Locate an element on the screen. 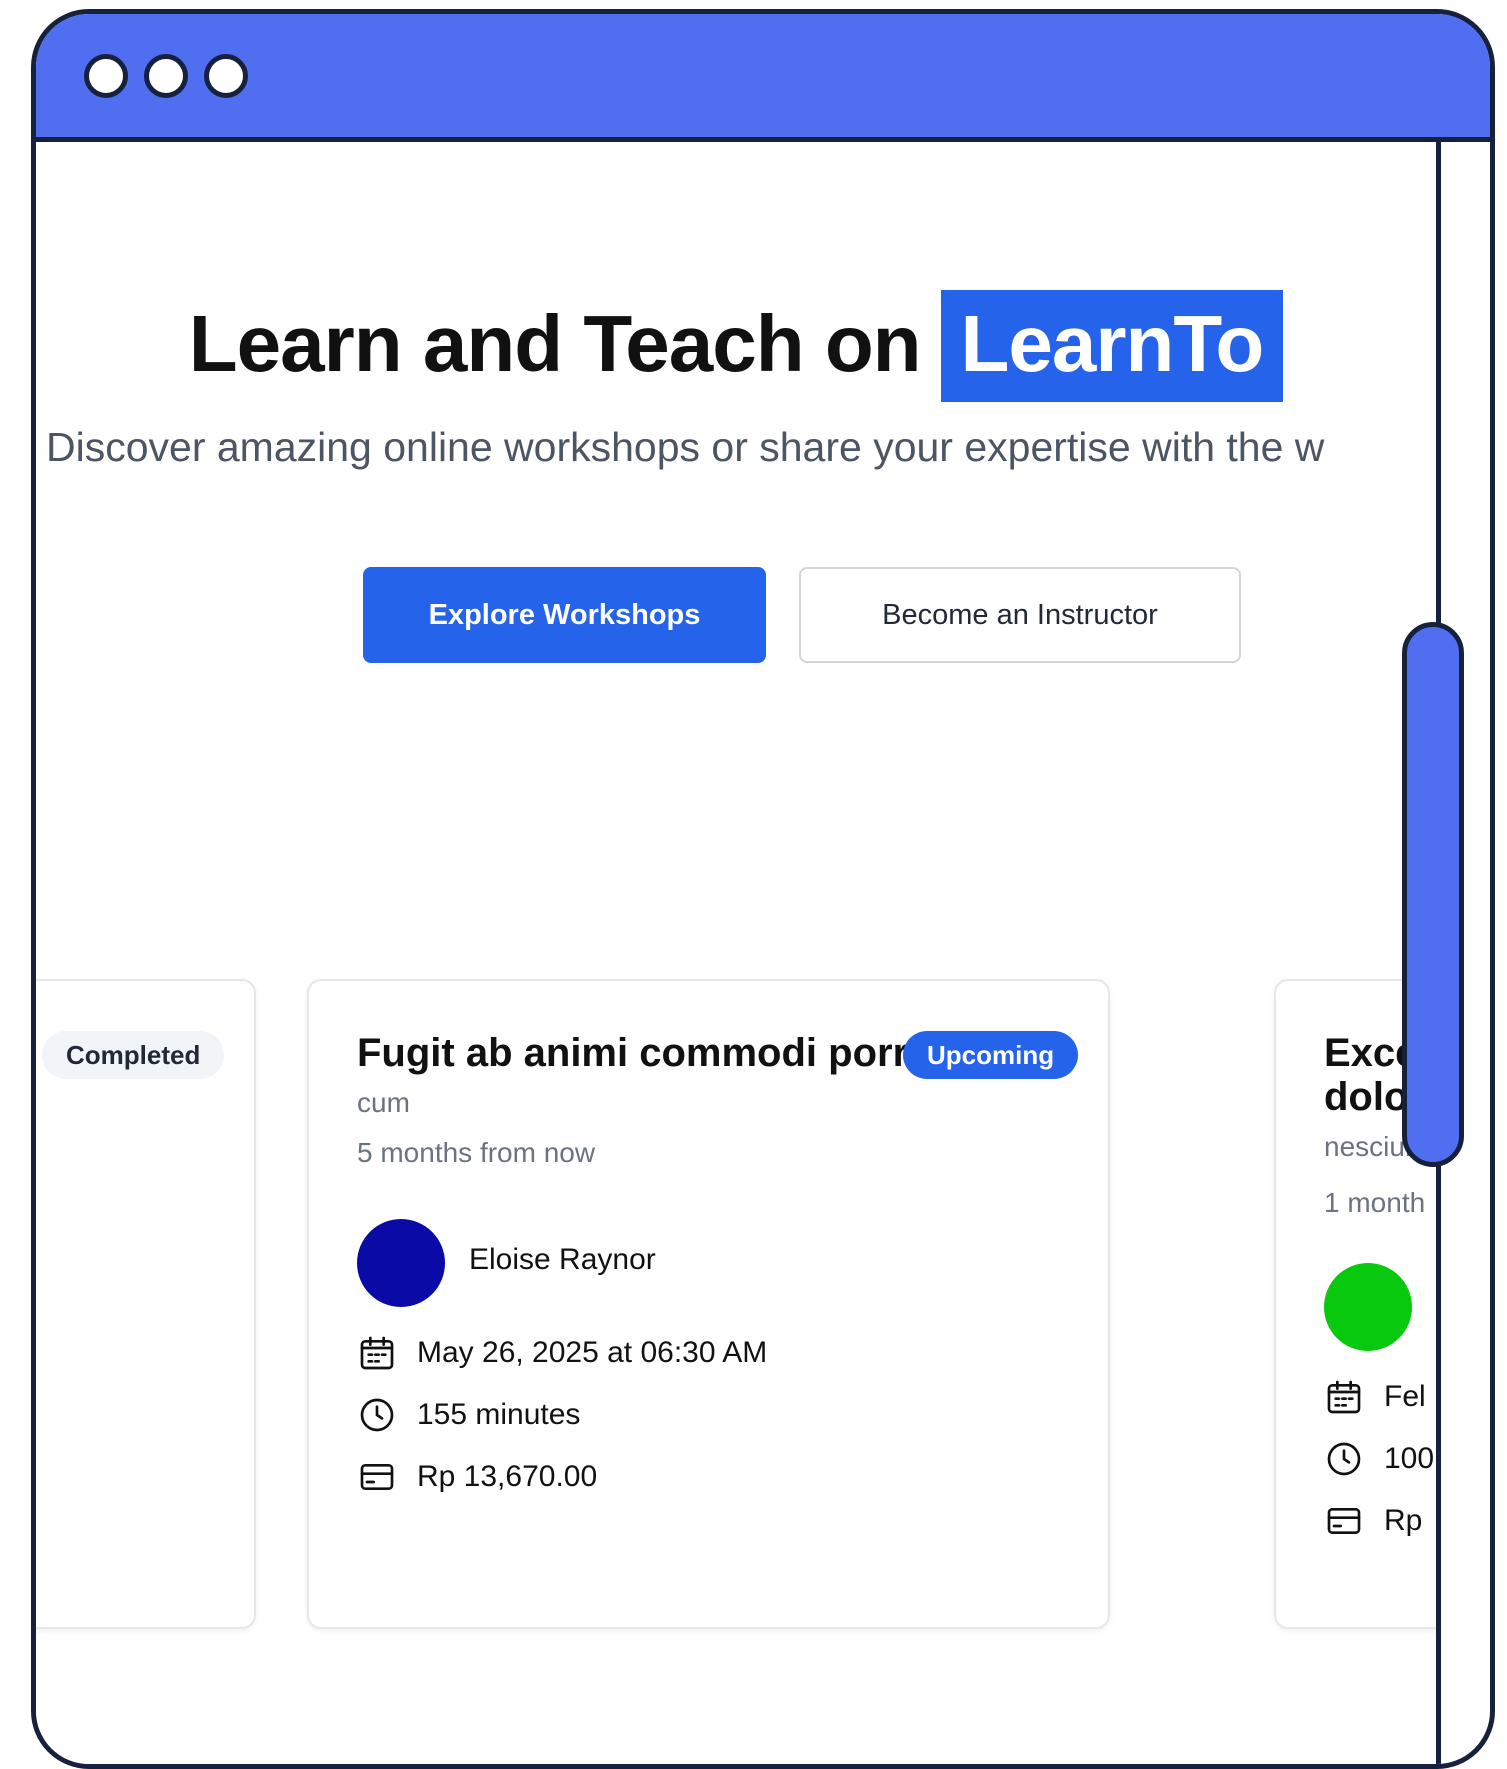 This screenshot has height=1769, width=1507. workshop-price-row: Rp 13,670.00 is located at coordinates (477, 1477).